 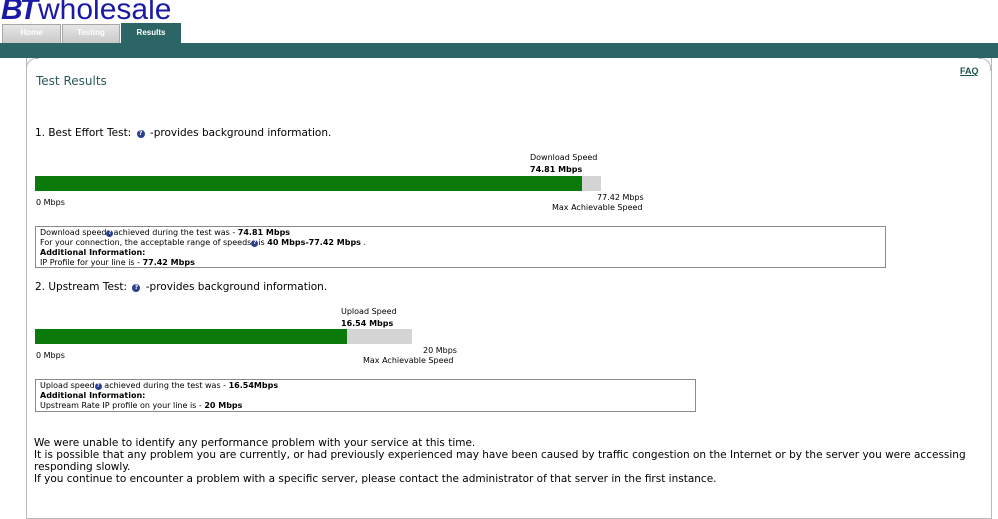 What do you see at coordinates (223, 405) in the screenshot?
I see `info-value: 20 Mbps` at bounding box center [223, 405].